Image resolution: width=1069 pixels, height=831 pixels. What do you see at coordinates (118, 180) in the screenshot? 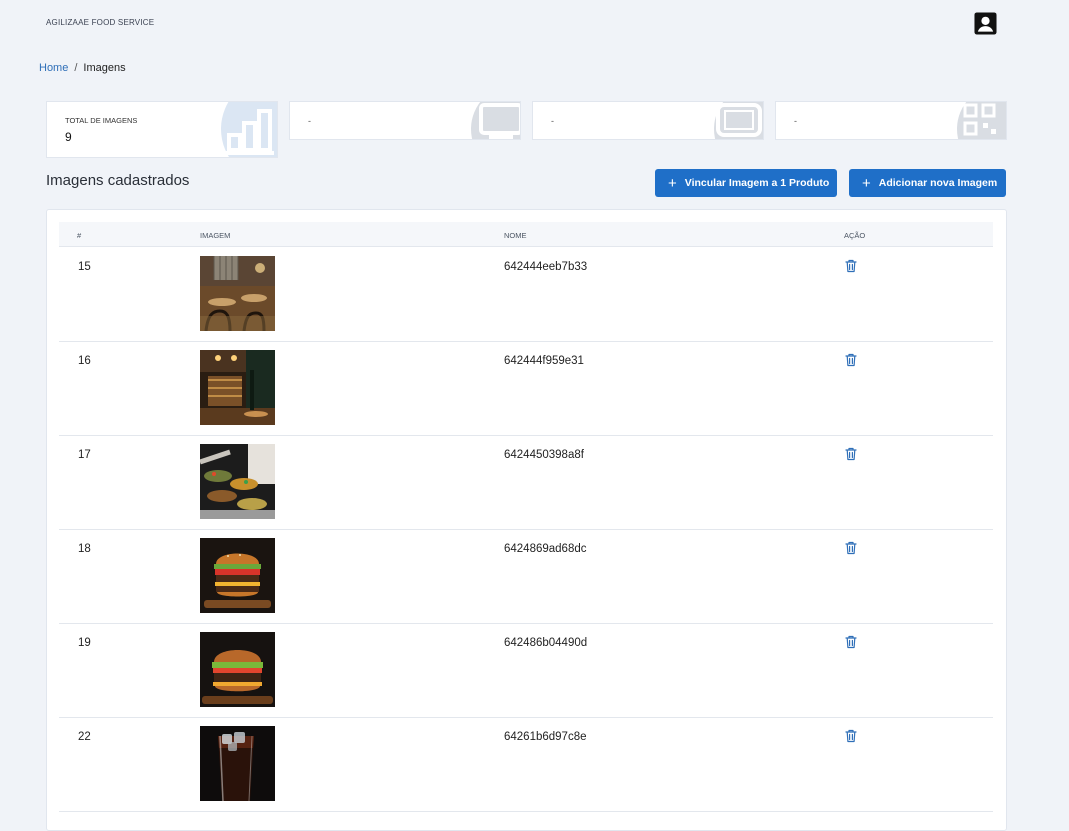
I see `section-title: Imagens cadastrados` at bounding box center [118, 180].